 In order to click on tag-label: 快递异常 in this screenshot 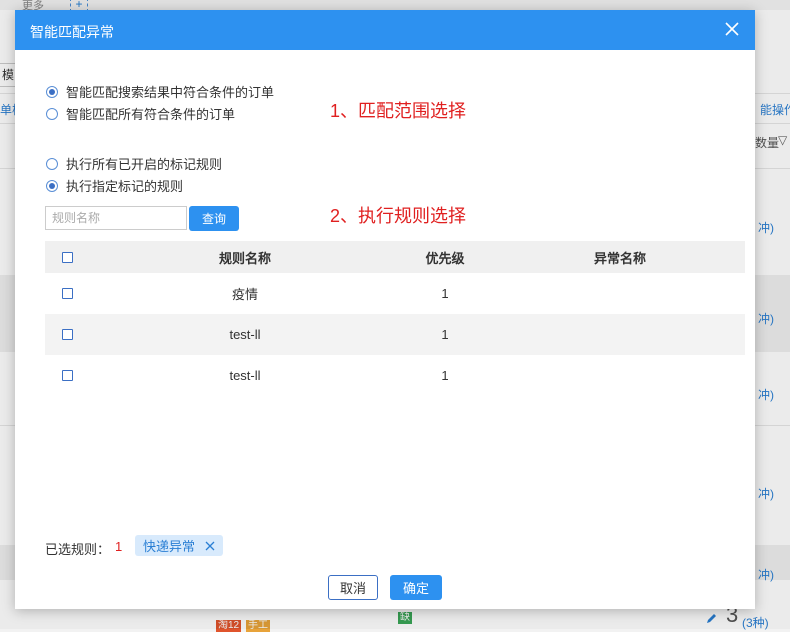, I will do `click(169, 546)`.